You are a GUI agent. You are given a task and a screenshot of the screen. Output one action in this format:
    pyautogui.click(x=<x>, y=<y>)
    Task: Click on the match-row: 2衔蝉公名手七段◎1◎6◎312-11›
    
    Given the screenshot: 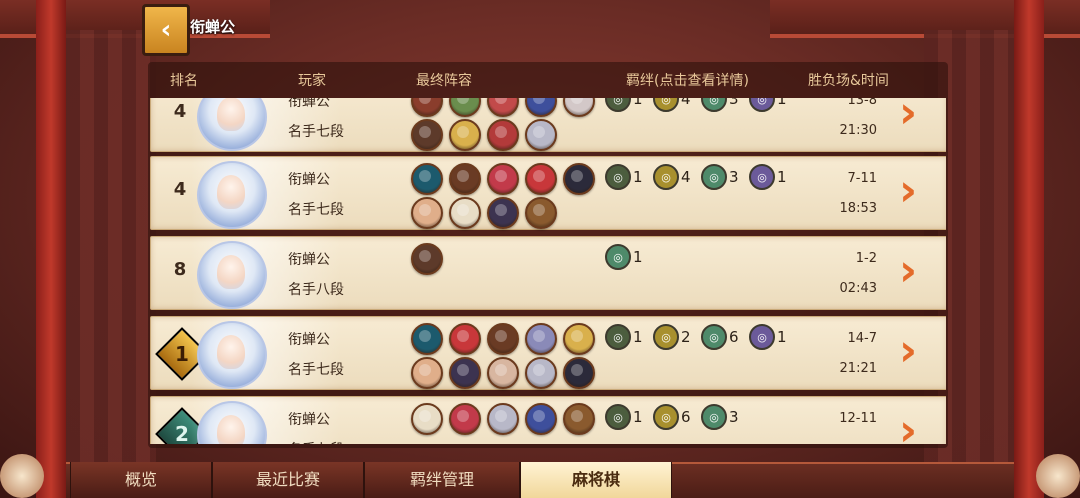 What is the action you would take?
    pyautogui.click(x=548, y=420)
    